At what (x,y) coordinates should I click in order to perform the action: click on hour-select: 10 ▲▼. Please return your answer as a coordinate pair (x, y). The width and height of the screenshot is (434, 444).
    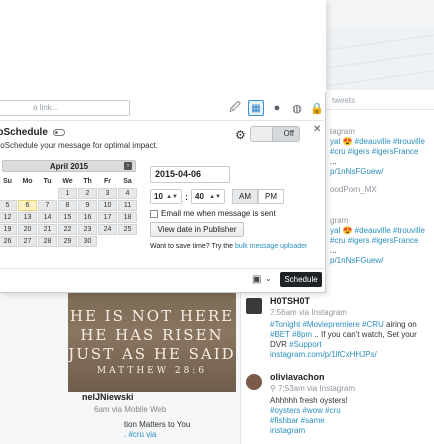
    Looking at the image, I should click on (166, 196).